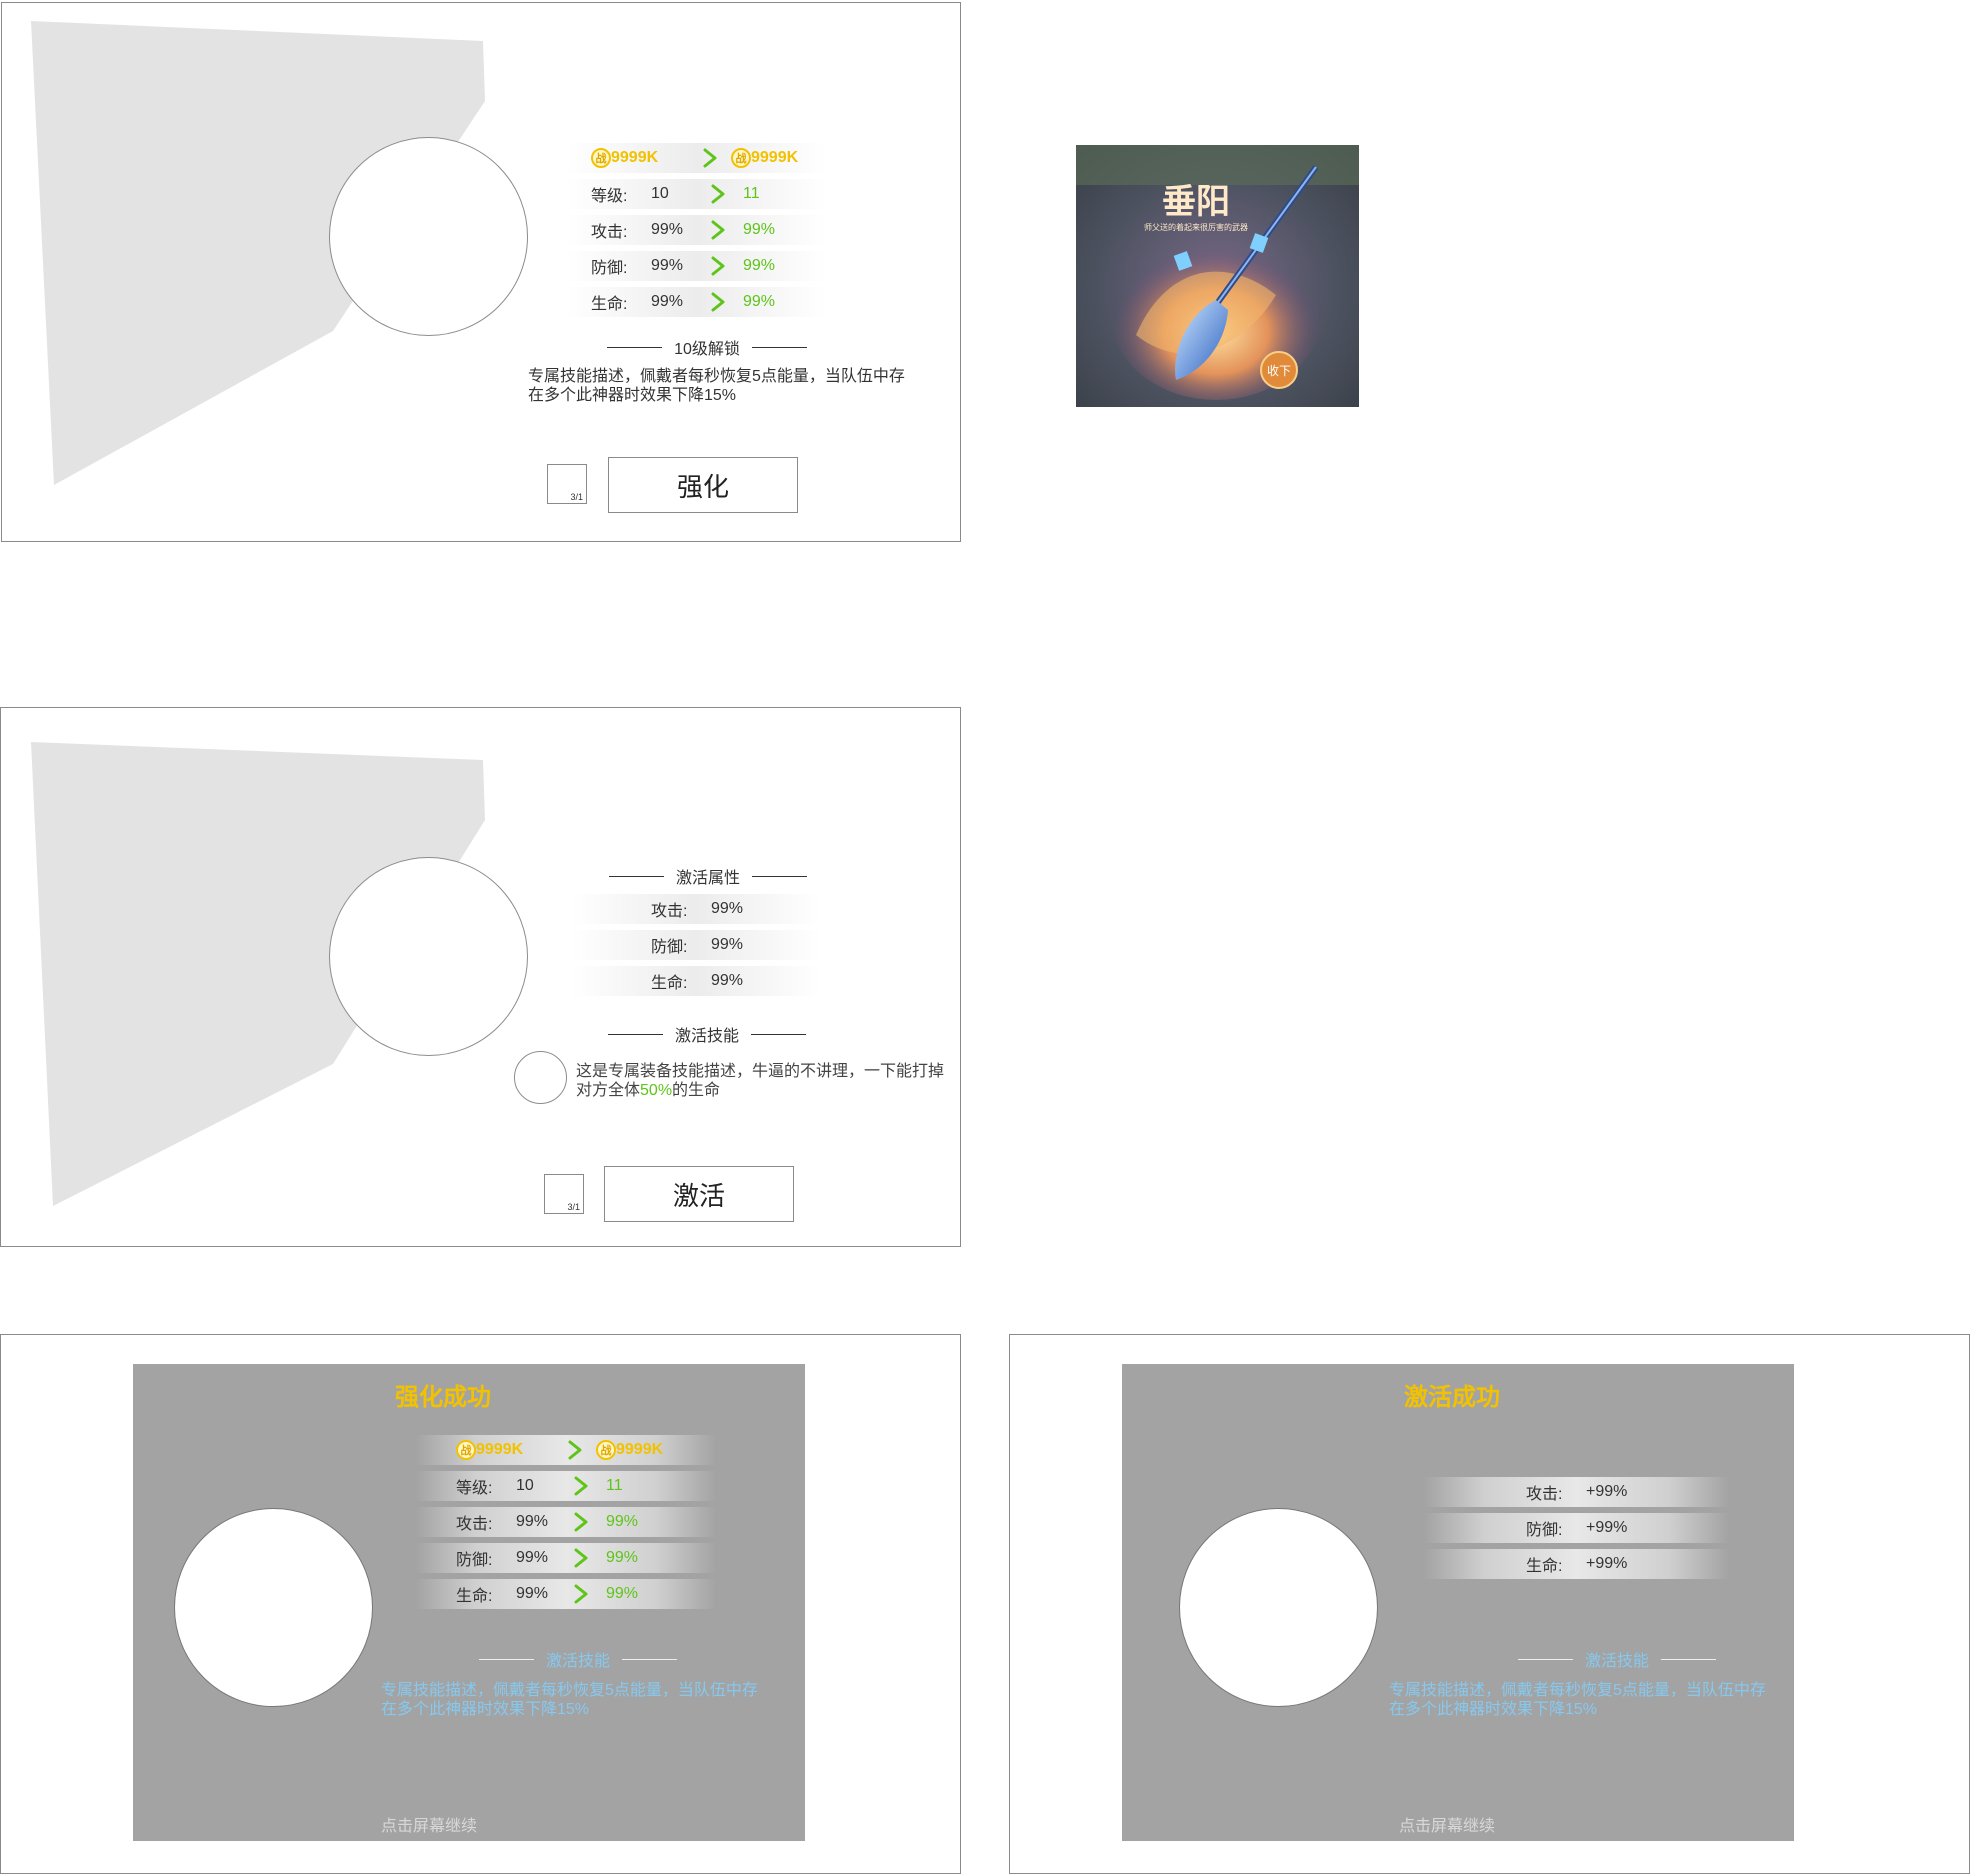 The height and width of the screenshot is (1875, 1970). I want to click on result-title: 激活成功, so click(1452, 1397).